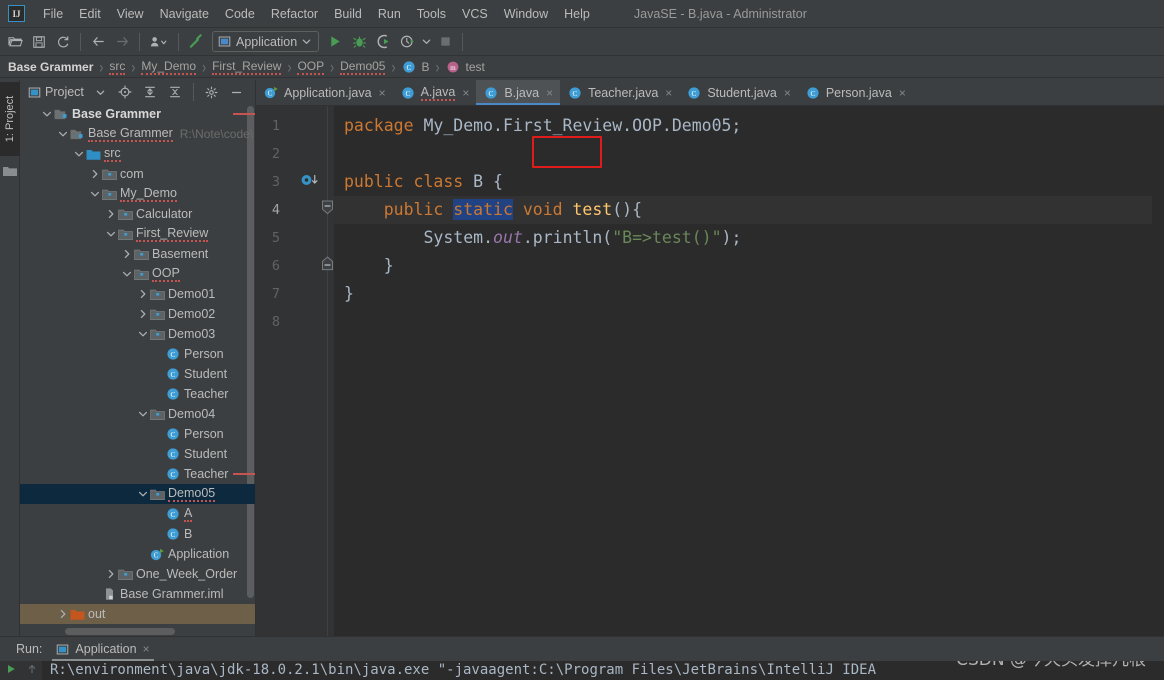 This screenshot has height=680, width=1164. Describe the element at coordinates (137, 274) in the screenshot. I see `tree-item-oop: OOP` at that location.